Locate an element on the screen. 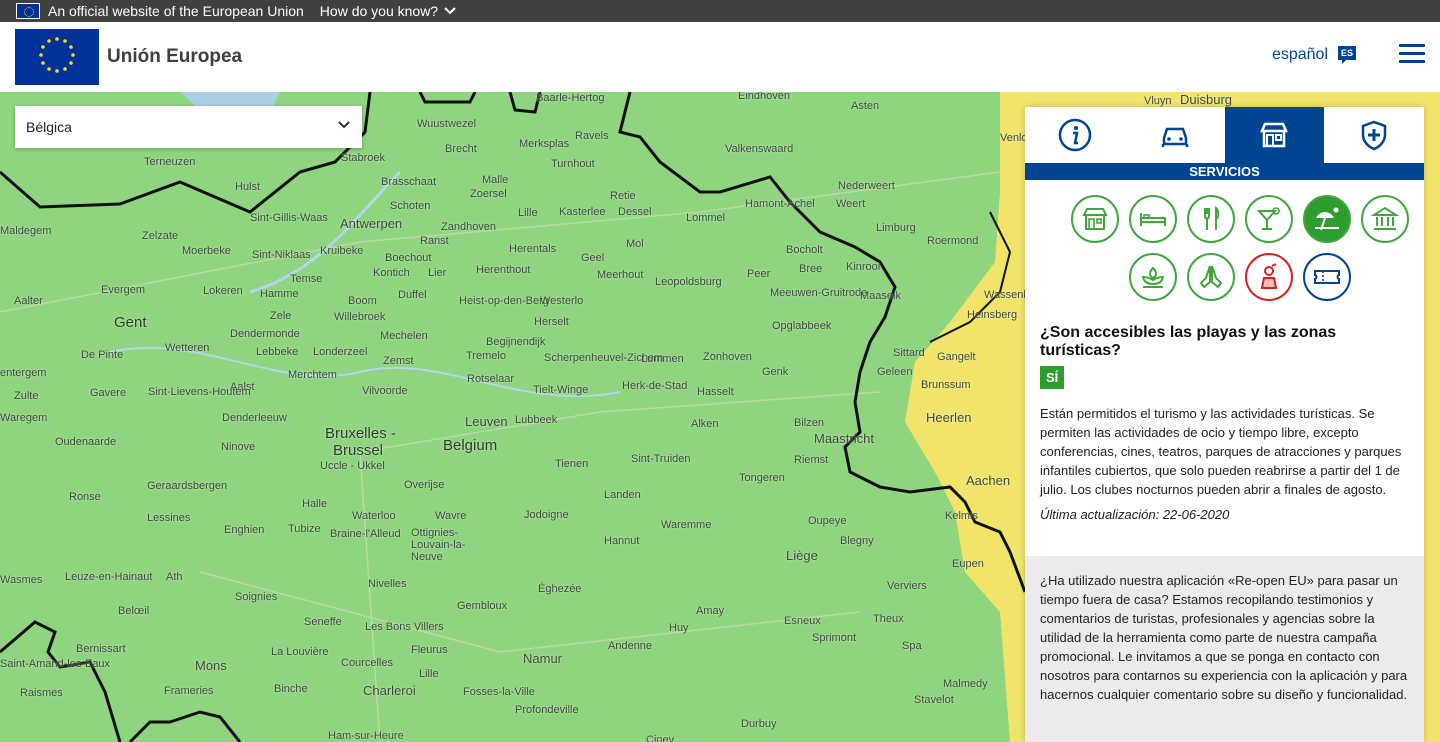  map-label: Londerzeel is located at coordinates (340, 352).